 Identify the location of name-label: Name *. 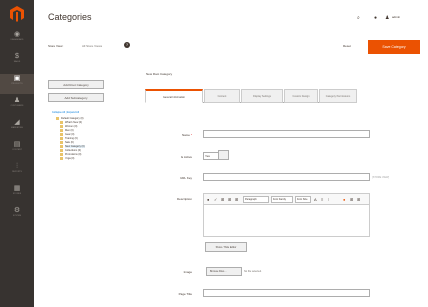
(167, 135).